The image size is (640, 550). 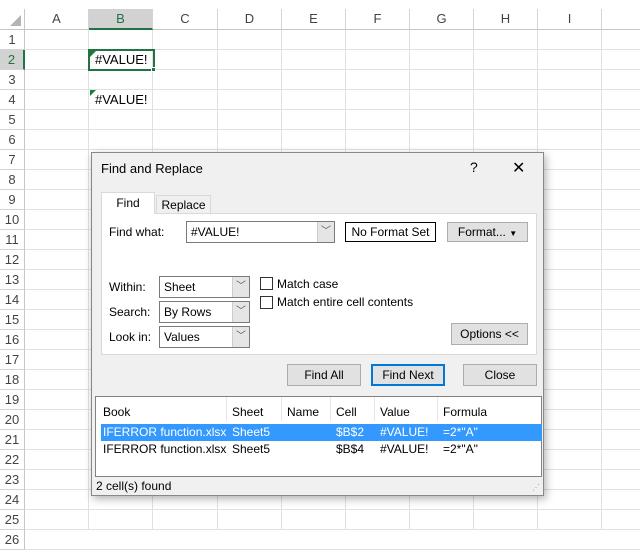 I want to click on row-header-16: 16, so click(x=12, y=340).